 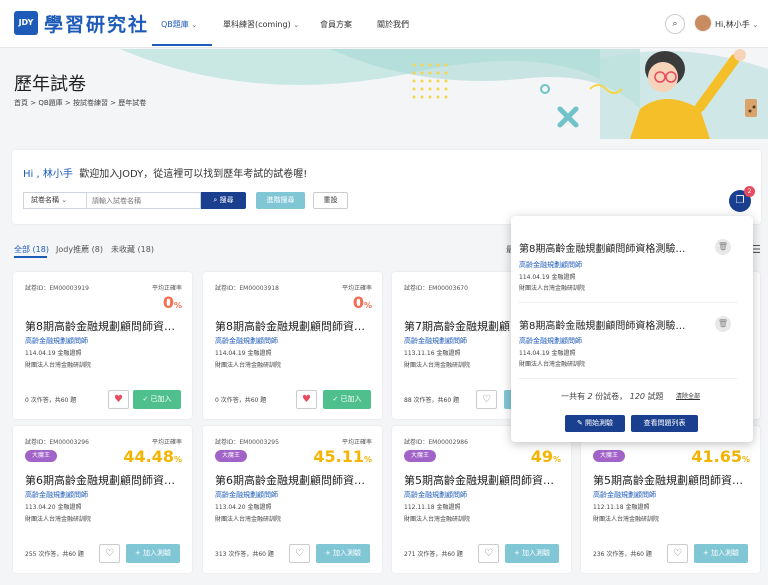 I want to click on search-button: ⌕ 搜尋, so click(x=223, y=200).